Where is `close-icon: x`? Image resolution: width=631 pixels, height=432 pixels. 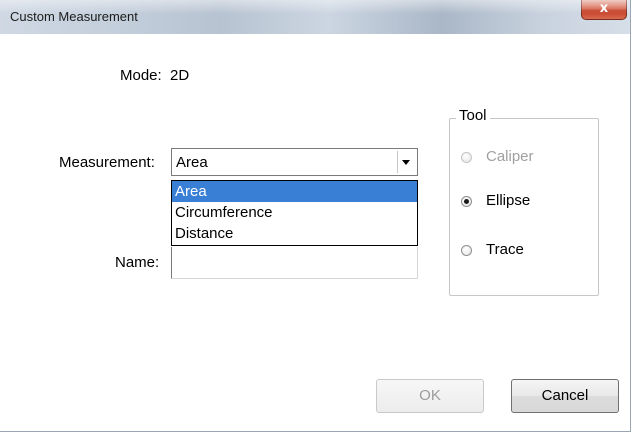
close-icon: x is located at coordinates (604, 8).